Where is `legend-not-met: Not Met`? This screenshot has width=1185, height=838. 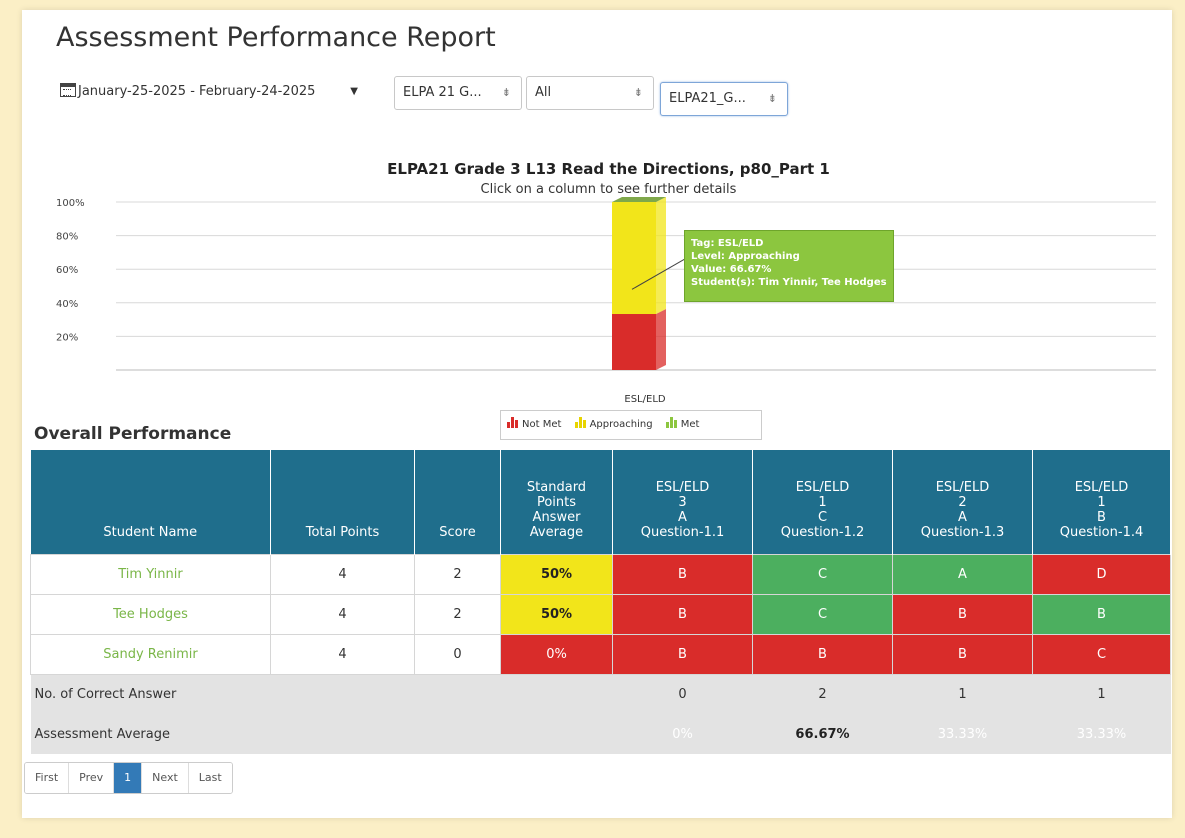
legend-not-met: Not Met is located at coordinates (534, 425).